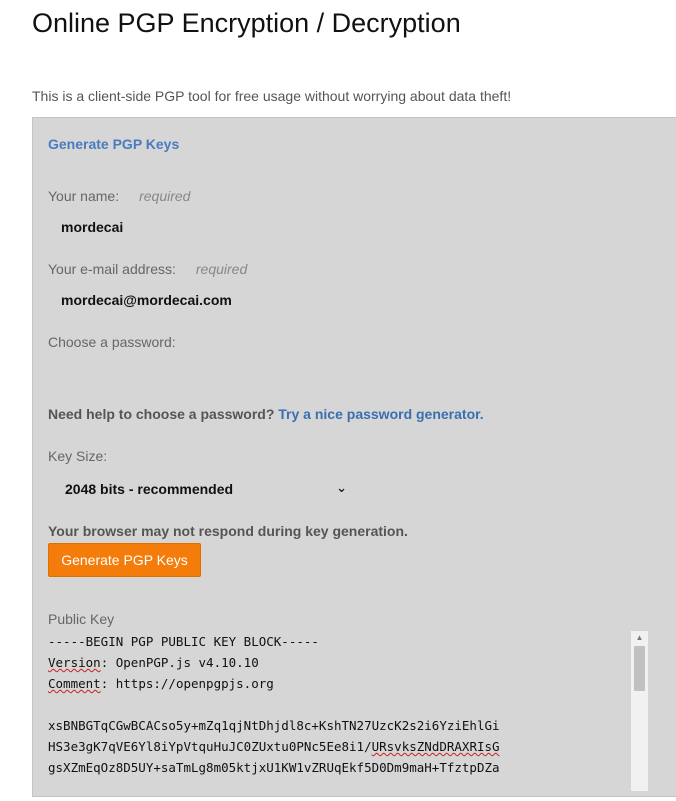 The height and width of the screenshot is (801, 676). What do you see at coordinates (261, 373) in the screenshot?
I see `password-input` at bounding box center [261, 373].